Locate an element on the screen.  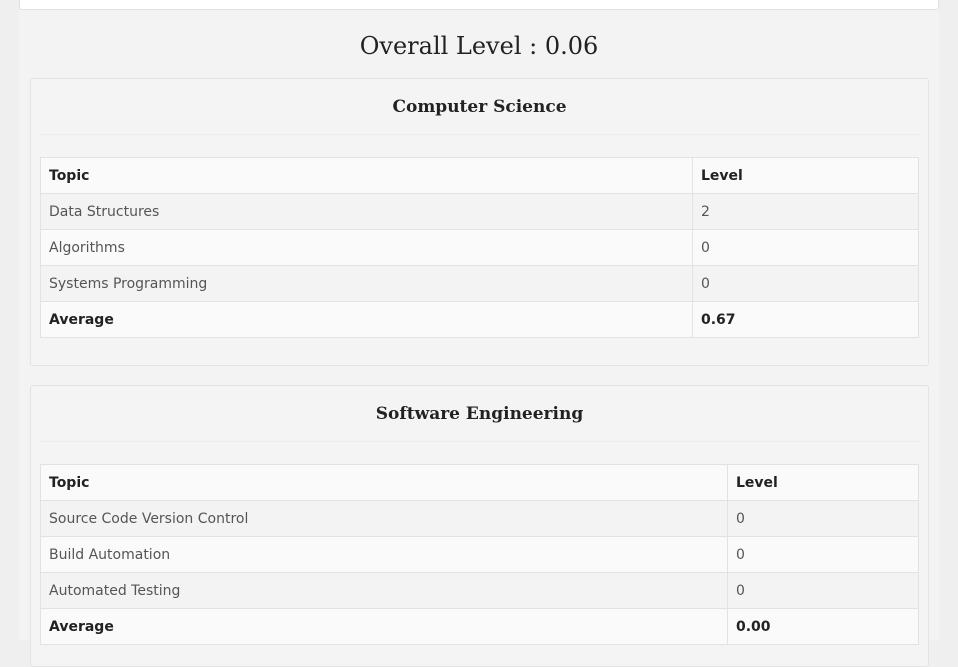
table-row: Data Structures 2 is located at coordinates (479, 211).